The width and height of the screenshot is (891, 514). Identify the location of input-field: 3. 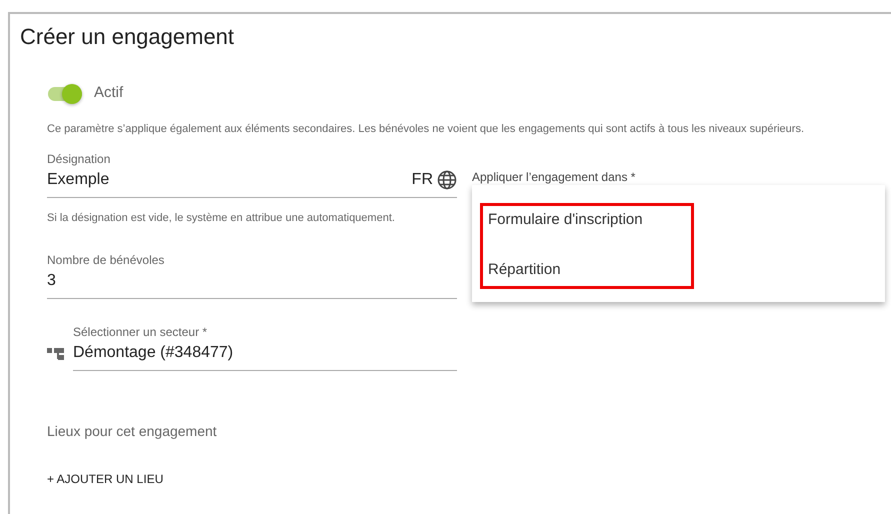
(252, 280).